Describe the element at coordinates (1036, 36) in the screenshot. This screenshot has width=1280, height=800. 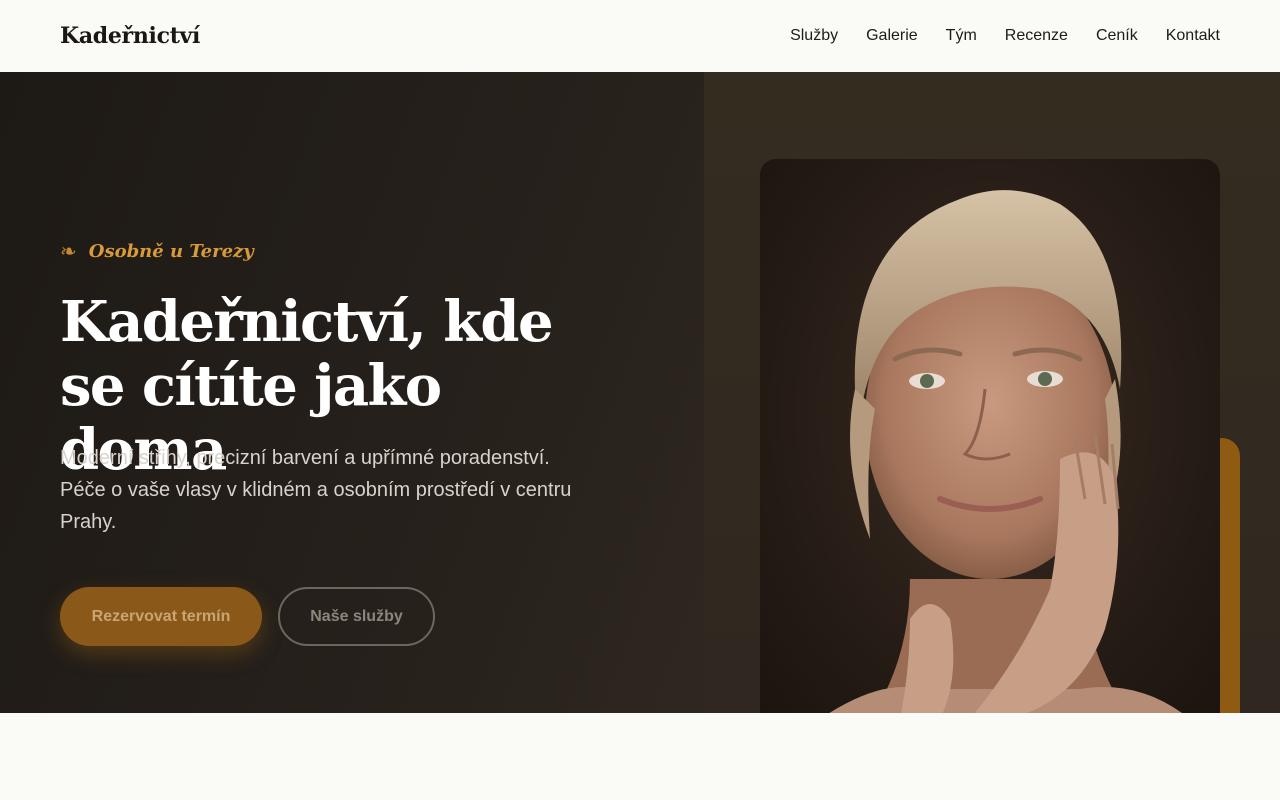
I see `nav-link-recenze: Recenze` at that location.